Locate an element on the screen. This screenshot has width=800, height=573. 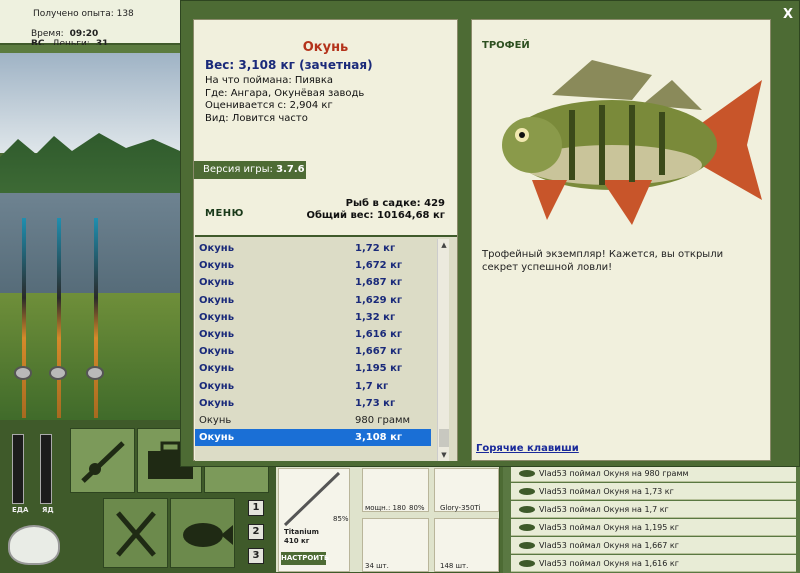
reel-durability: 80% is located at coordinates (417, 508).